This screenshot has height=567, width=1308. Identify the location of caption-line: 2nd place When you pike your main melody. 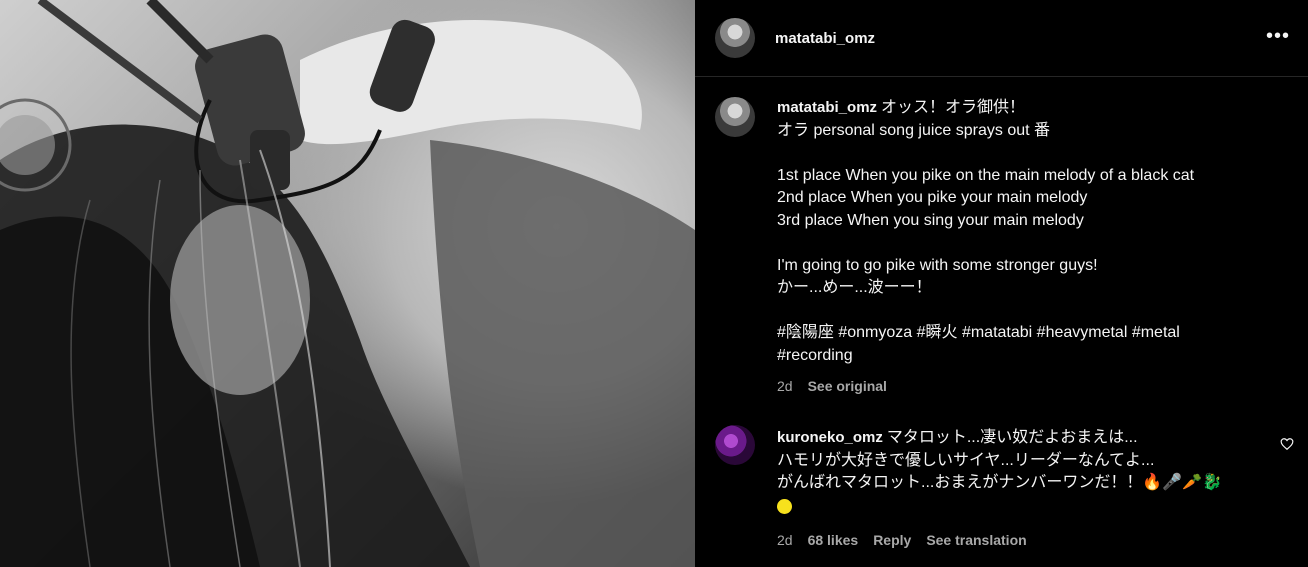
(932, 197).